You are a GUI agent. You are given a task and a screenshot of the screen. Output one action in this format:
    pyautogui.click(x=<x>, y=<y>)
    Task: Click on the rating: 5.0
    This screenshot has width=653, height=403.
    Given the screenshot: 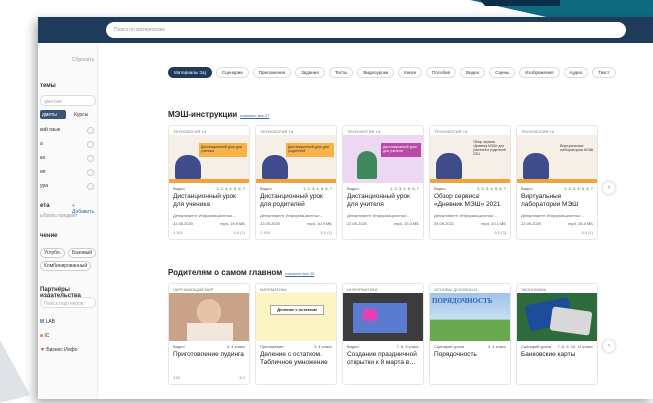 What is the action you would take?
    pyautogui.click(x=242, y=377)
    